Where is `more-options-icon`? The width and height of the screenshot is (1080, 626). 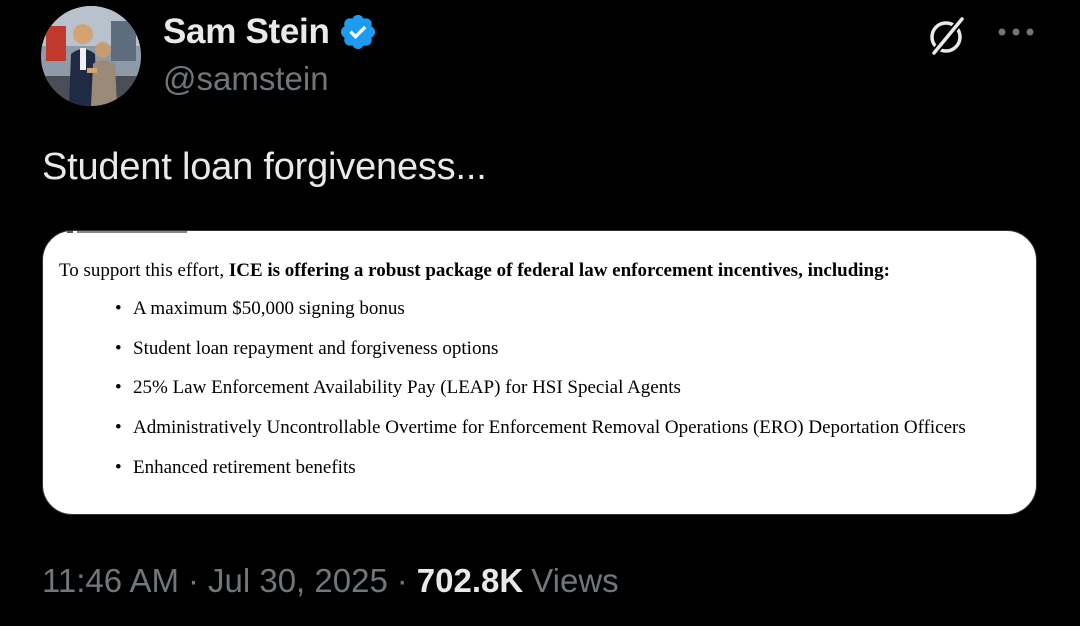
more-options-icon is located at coordinates (1016, 32).